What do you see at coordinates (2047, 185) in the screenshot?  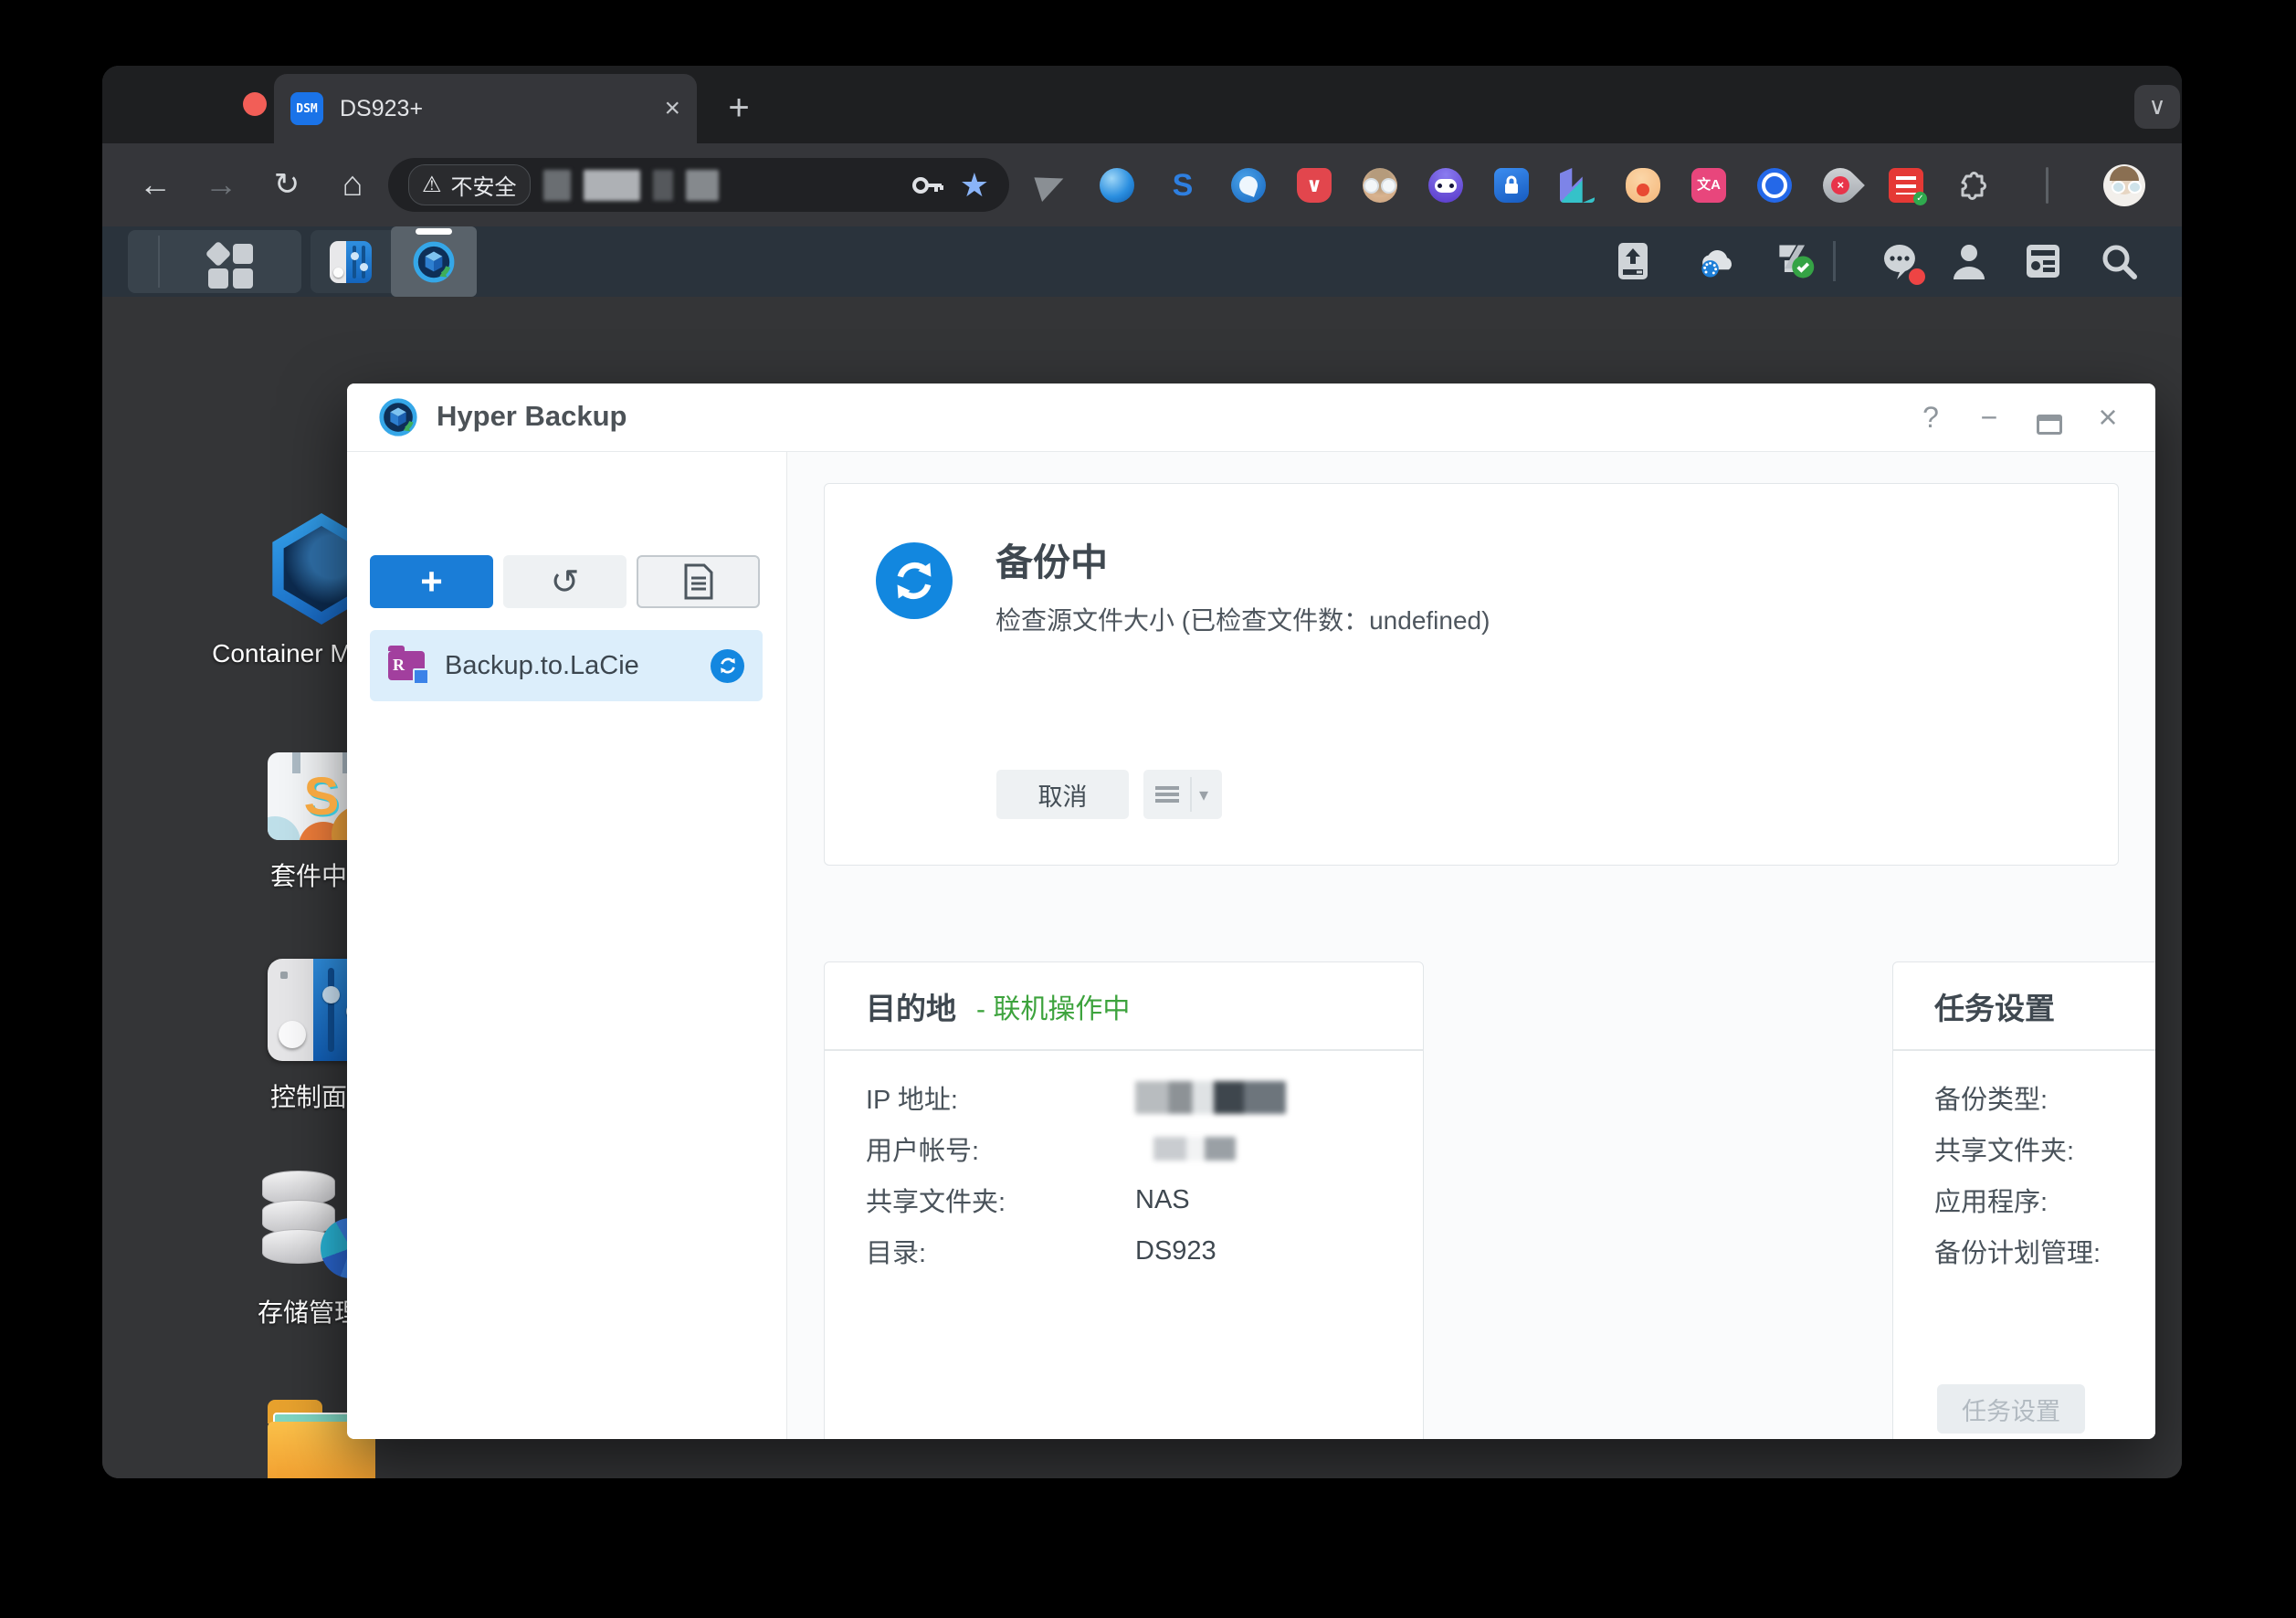 I see `toolbar-separator` at bounding box center [2047, 185].